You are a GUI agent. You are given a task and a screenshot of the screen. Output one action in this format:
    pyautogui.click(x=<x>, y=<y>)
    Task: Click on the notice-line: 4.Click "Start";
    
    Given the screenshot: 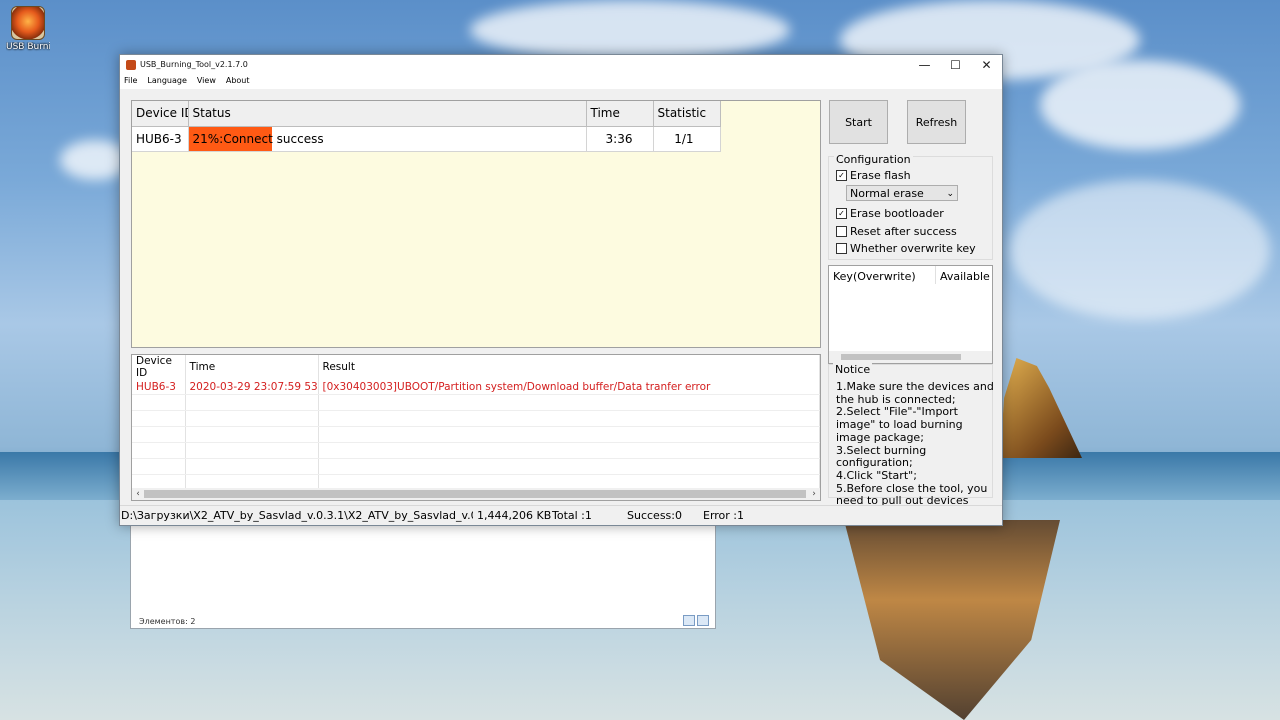 What is the action you would take?
    pyautogui.click(x=876, y=475)
    